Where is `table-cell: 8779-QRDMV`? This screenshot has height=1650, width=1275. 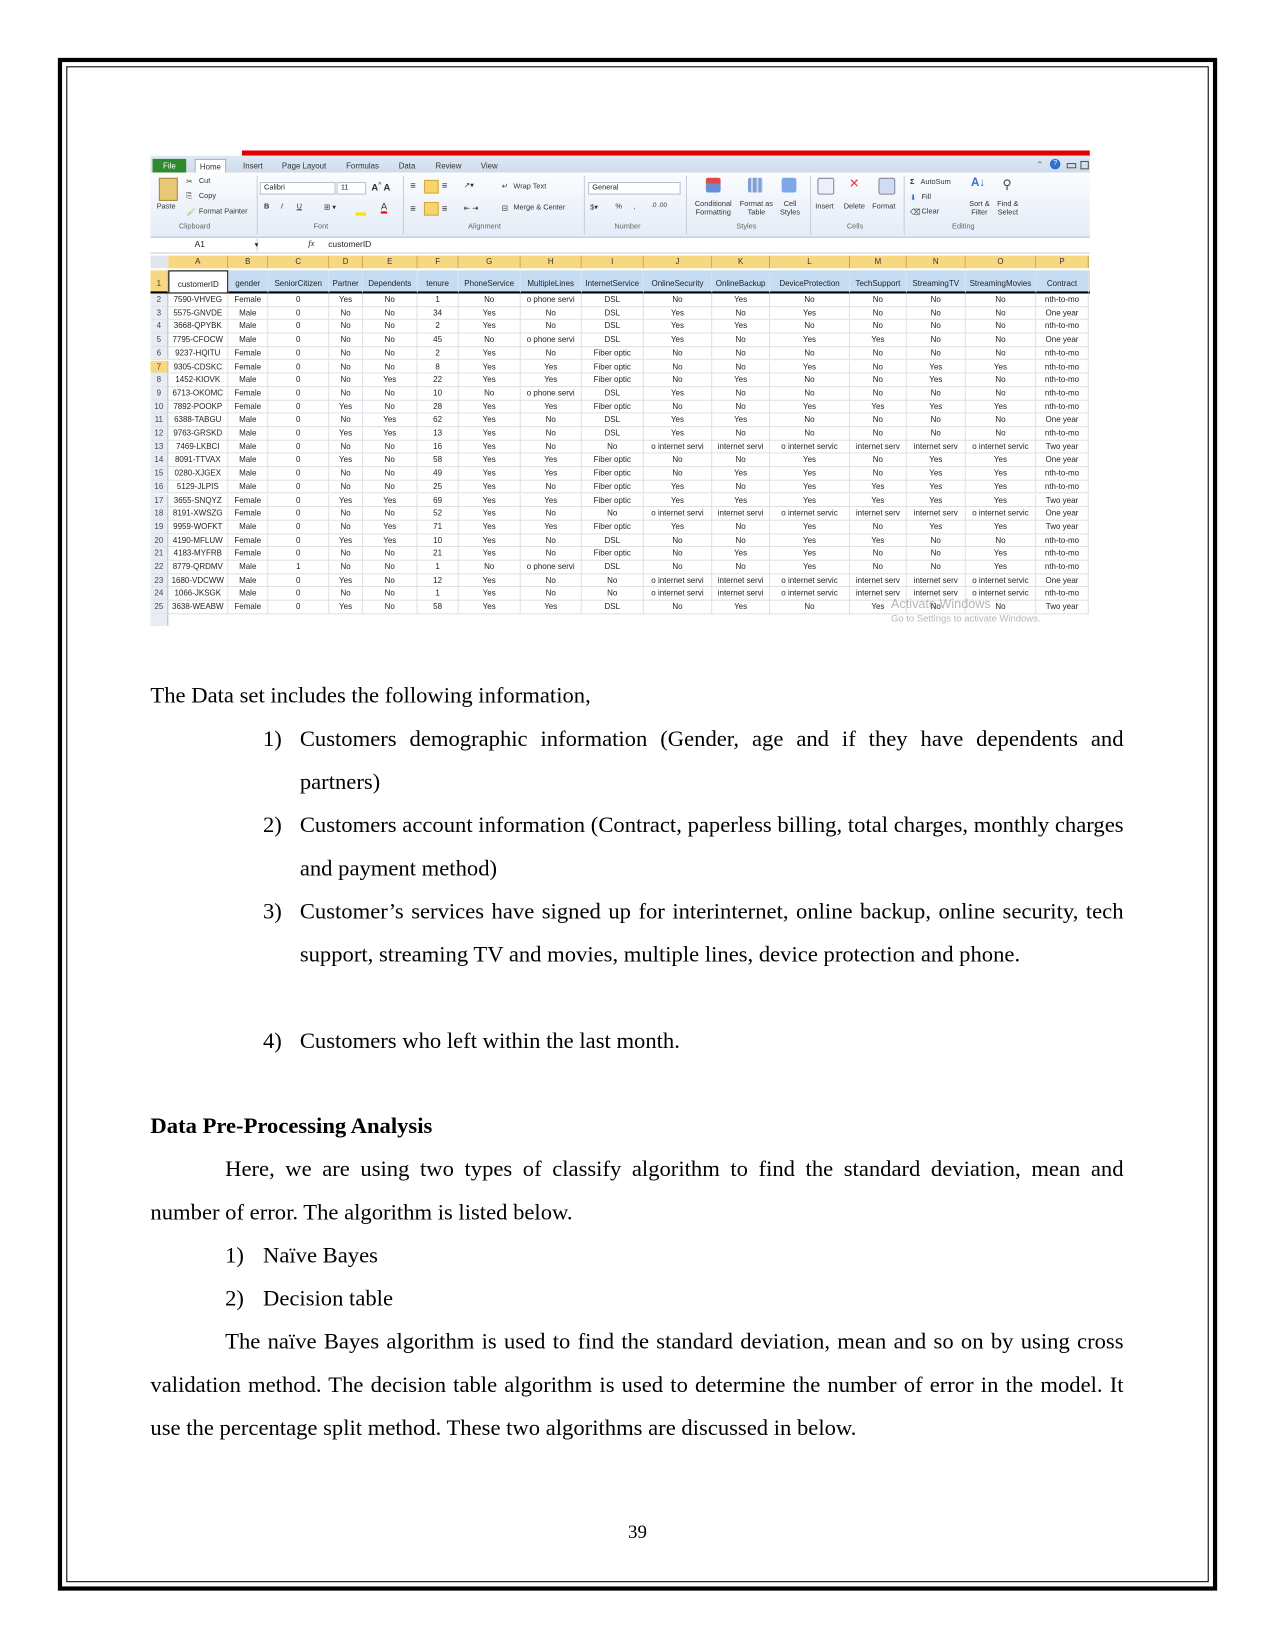 table-cell: 8779-QRDMV is located at coordinates (198, 567).